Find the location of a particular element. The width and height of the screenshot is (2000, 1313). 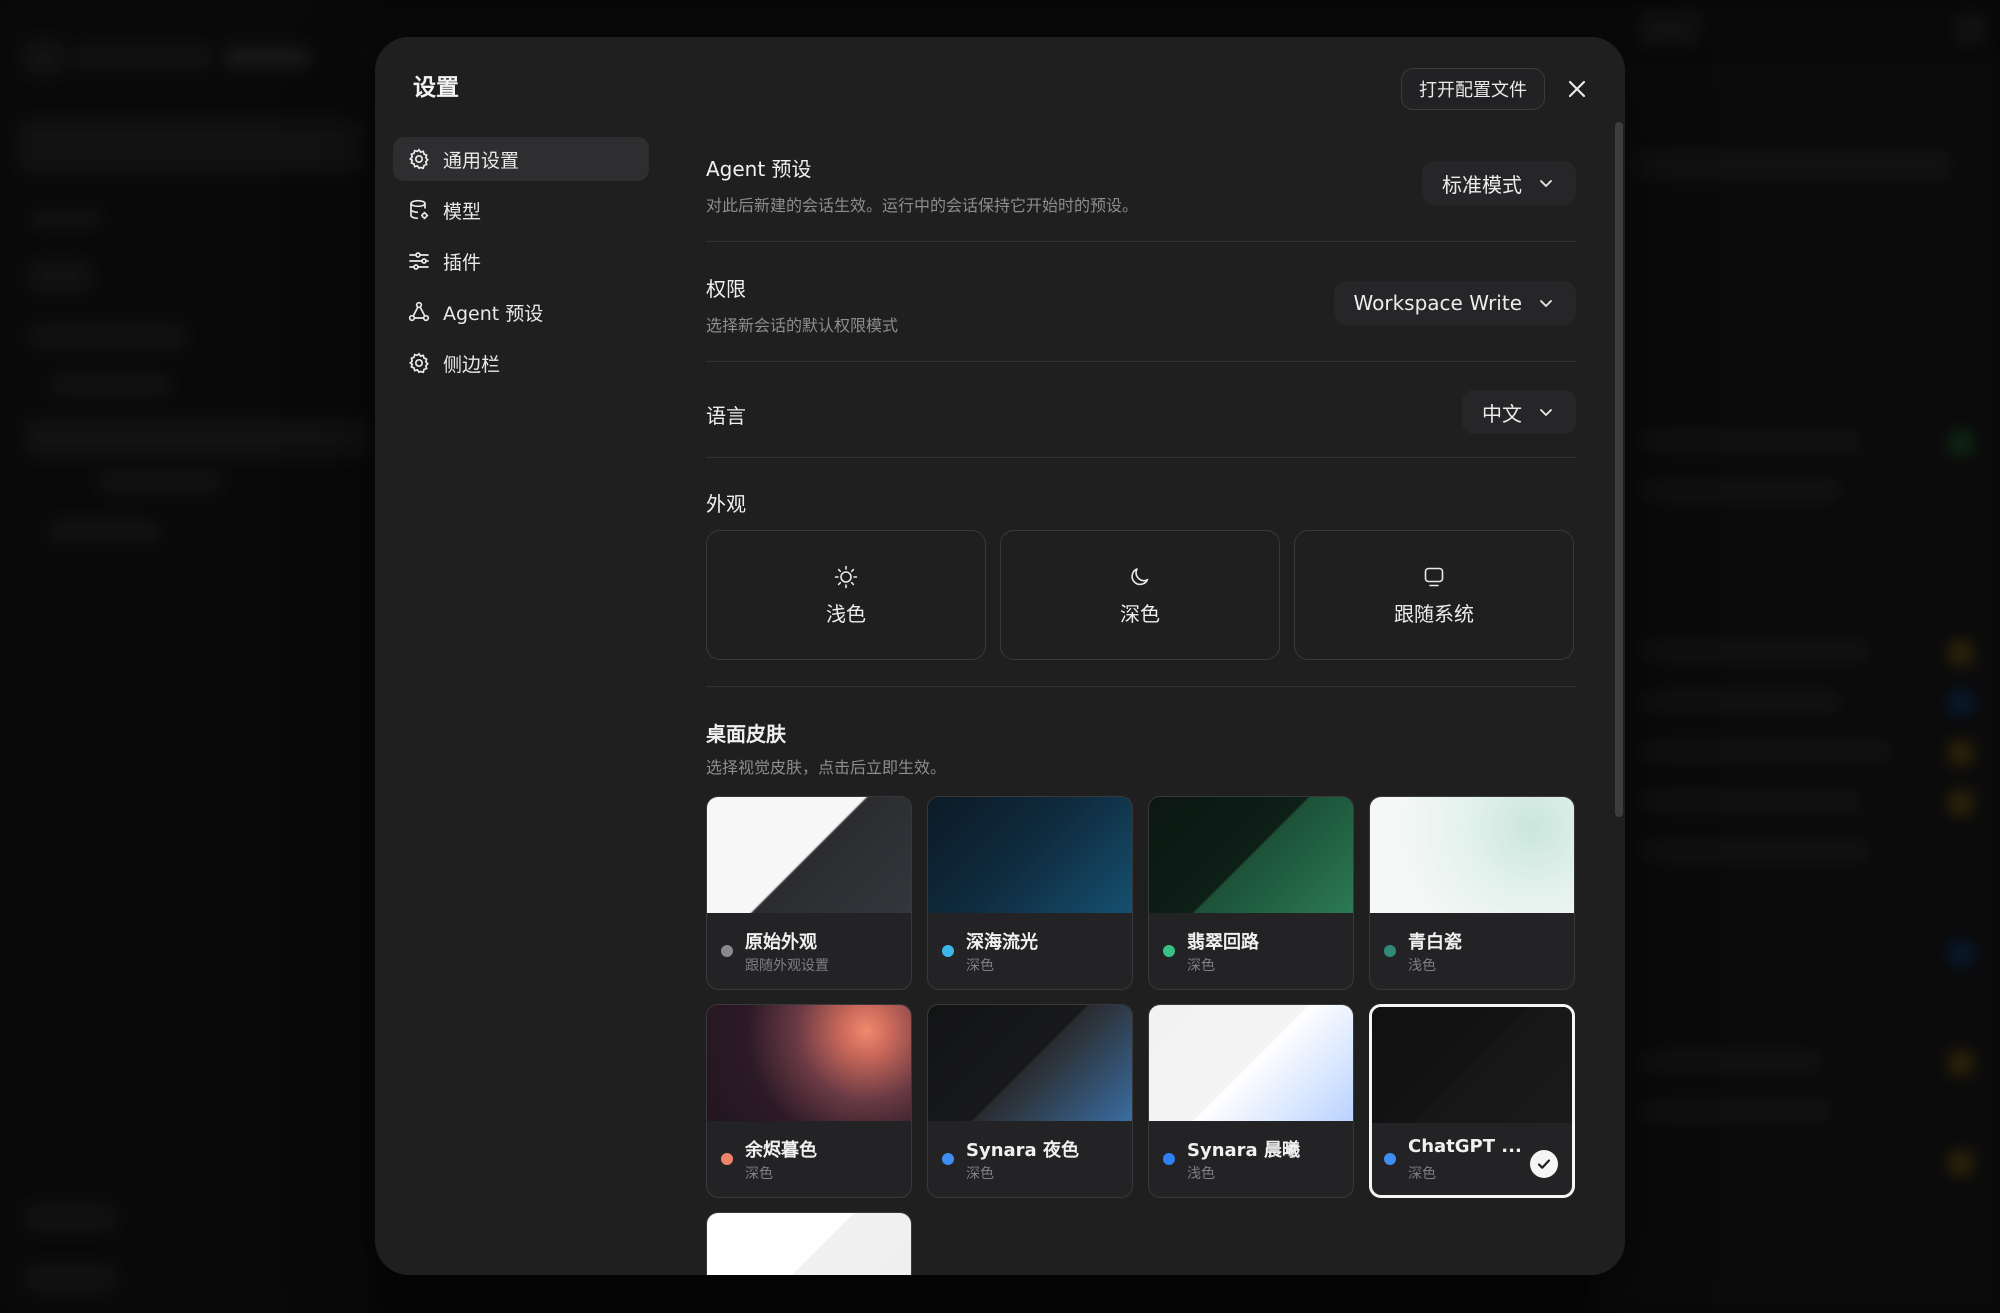

skins-title: 桌面皮肤 is located at coordinates (746, 734).